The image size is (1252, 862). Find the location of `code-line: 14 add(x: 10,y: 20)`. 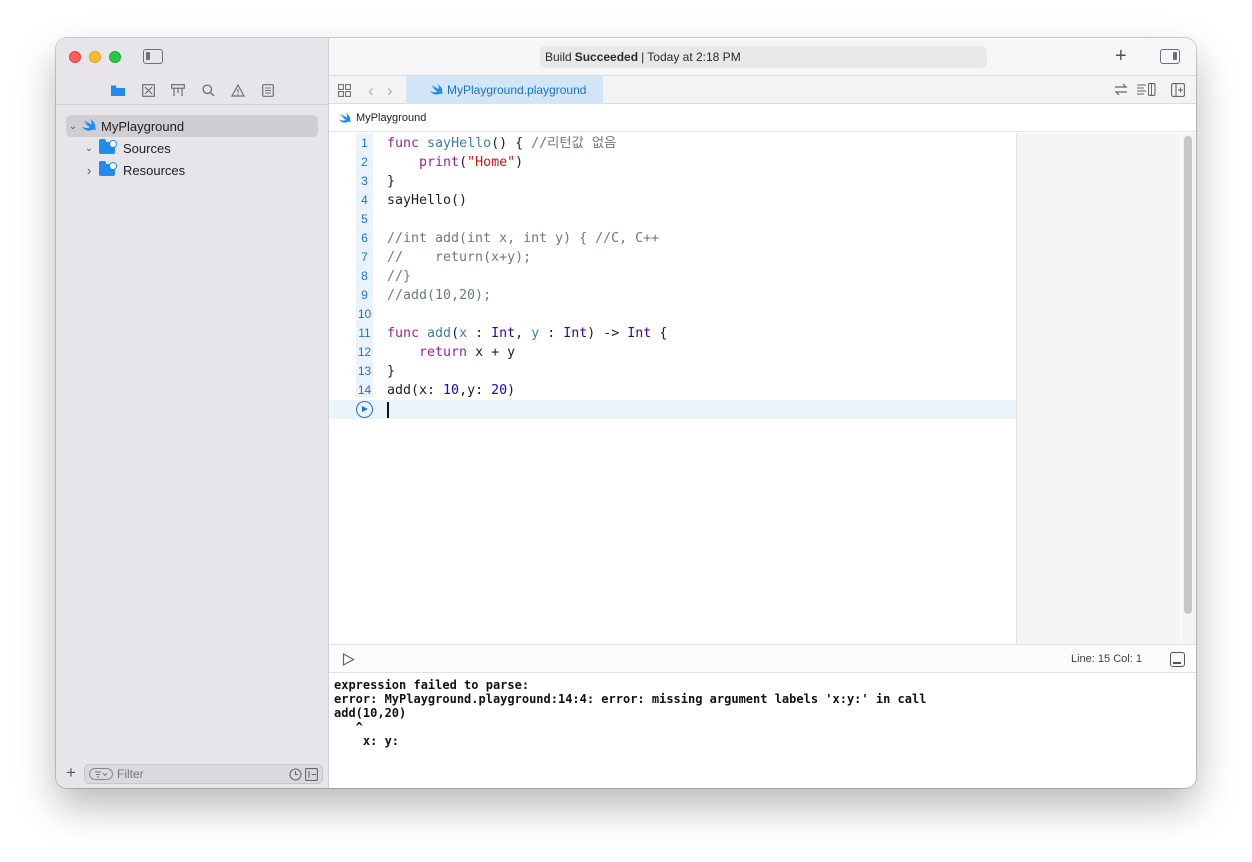

code-line: 14 add(x: 10,y: 20) is located at coordinates (436, 390).